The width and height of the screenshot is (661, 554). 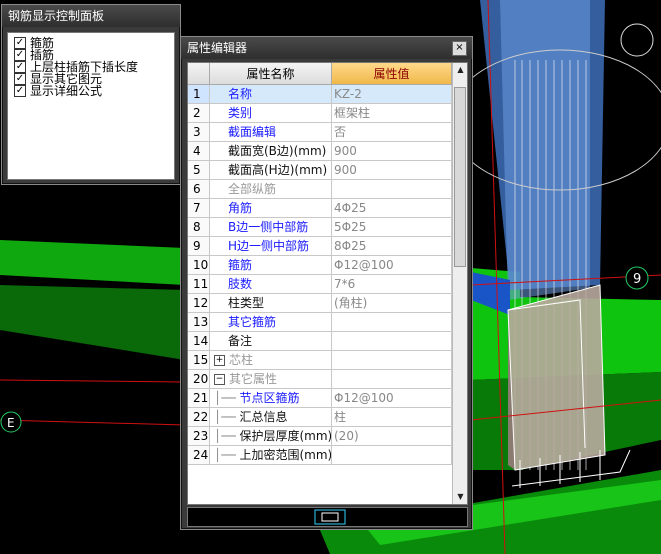 I want to click on checkbox-dowel: ✓, so click(x=20, y=55).